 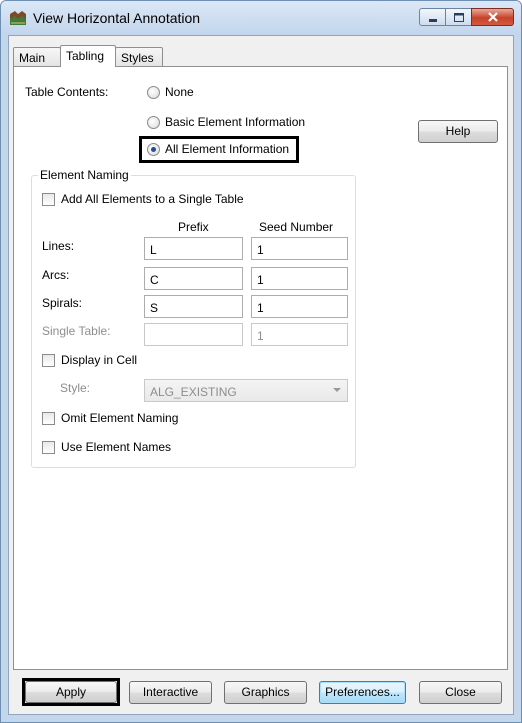 What do you see at coordinates (170, 692) in the screenshot?
I see `interactive-button: Interactive` at bounding box center [170, 692].